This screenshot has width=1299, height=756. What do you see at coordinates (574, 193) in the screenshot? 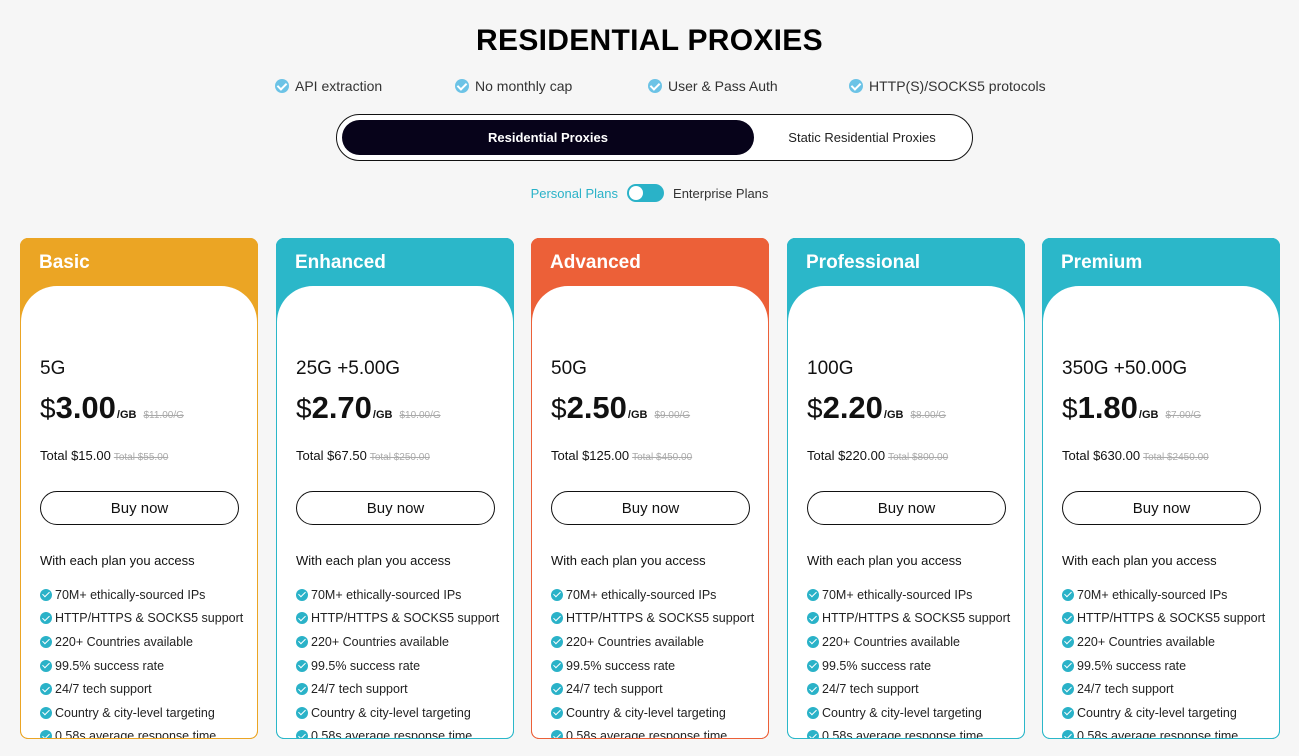
I see `personal-plans-label: Personal Plans` at bounding box center [574, 193].